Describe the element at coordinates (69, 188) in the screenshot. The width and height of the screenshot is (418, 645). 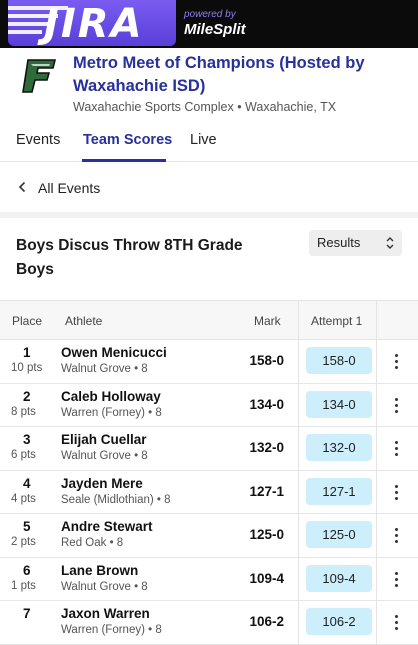
I see `all-events-label: All Events` at that location.